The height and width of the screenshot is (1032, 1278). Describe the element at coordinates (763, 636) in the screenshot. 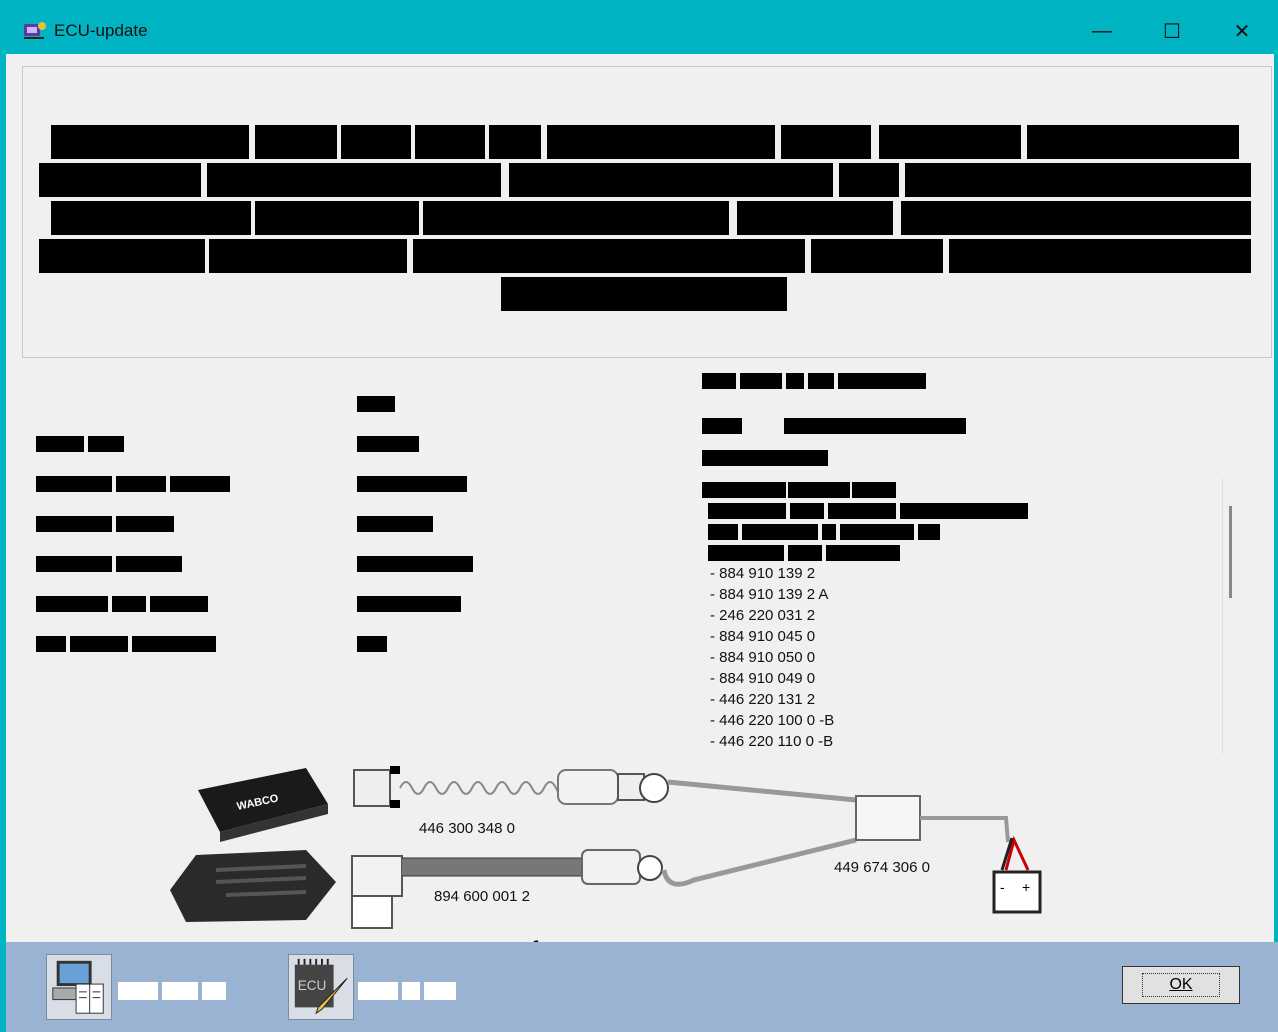

I see `part-number: - 884 910 045 0` at that location.